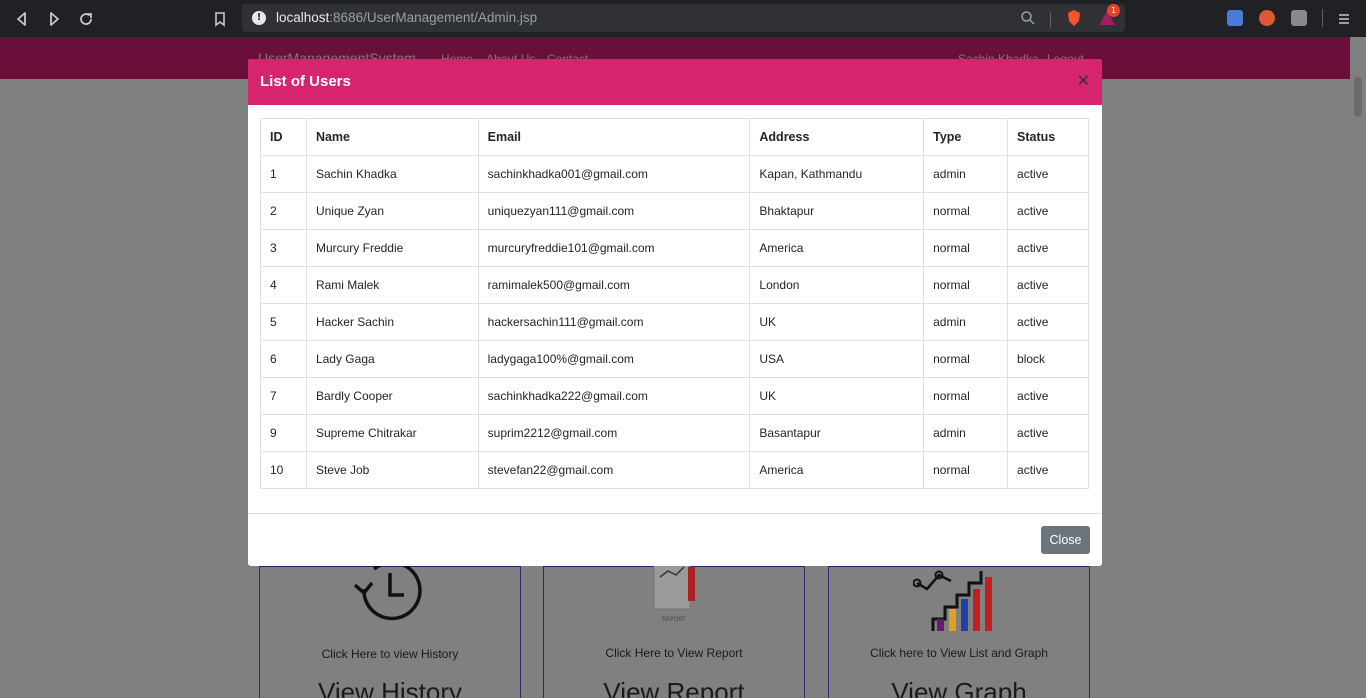 Image resolution: width=1366 pixels, height=698 pixels. Describe the element at coordinates (283, 359) in the screenshot. I see `cell-id: 6` at that location.